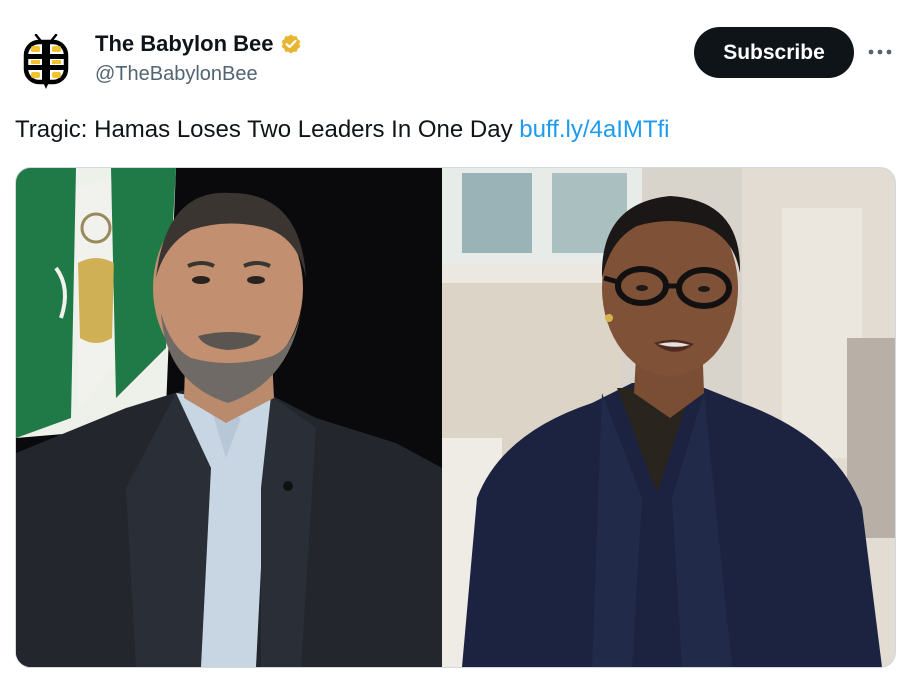  I want to click on more-options-icon, so click(880, 52).